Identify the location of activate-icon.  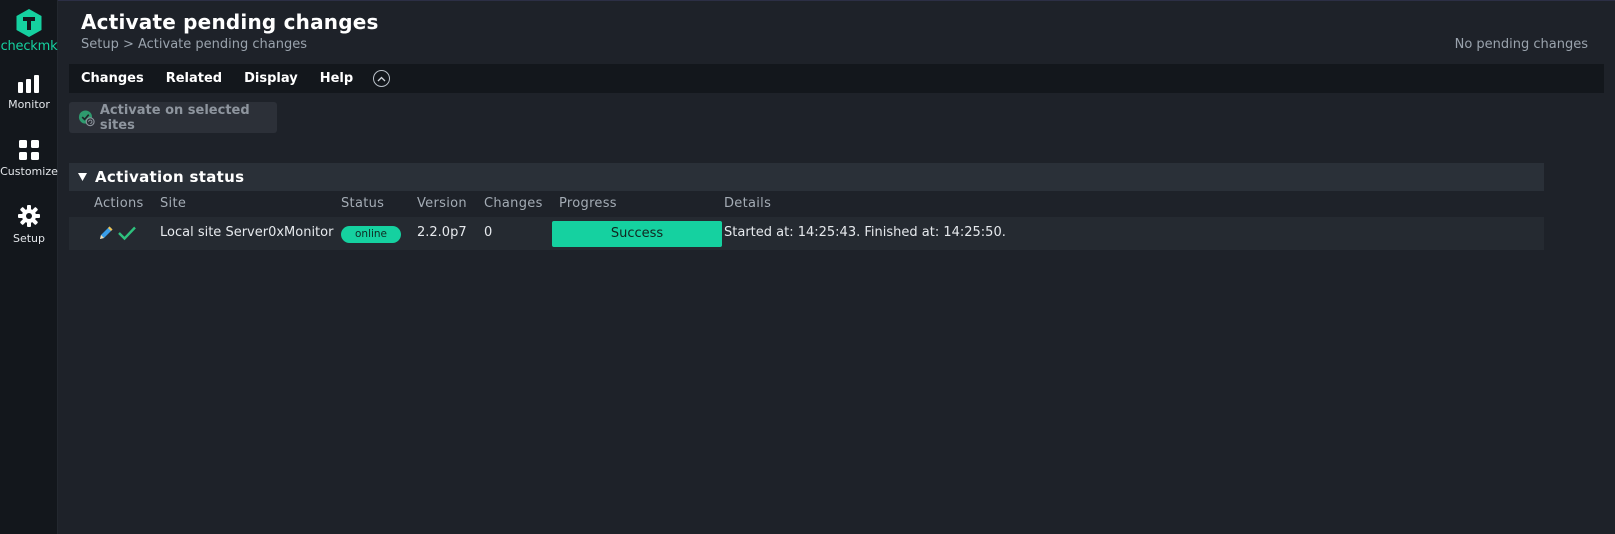
(86, 118).